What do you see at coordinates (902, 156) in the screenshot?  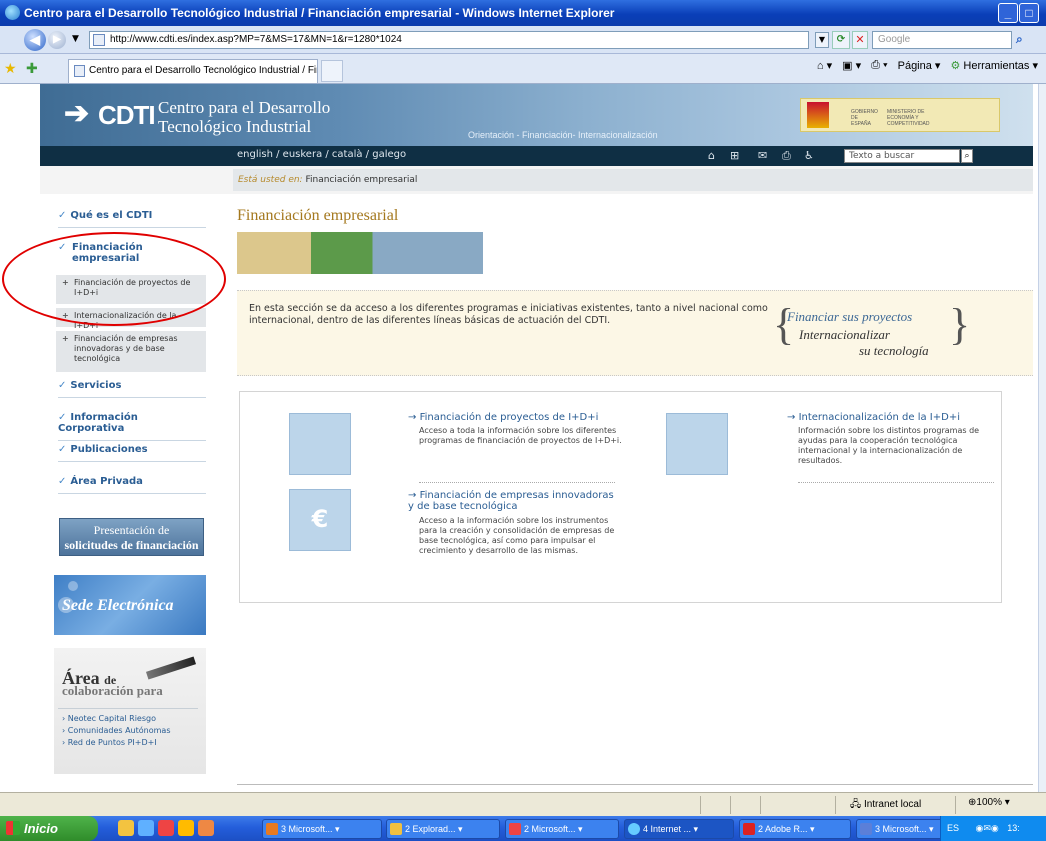 I see `site-search-input: Texto a buscar` at bounding box center [902, 156].